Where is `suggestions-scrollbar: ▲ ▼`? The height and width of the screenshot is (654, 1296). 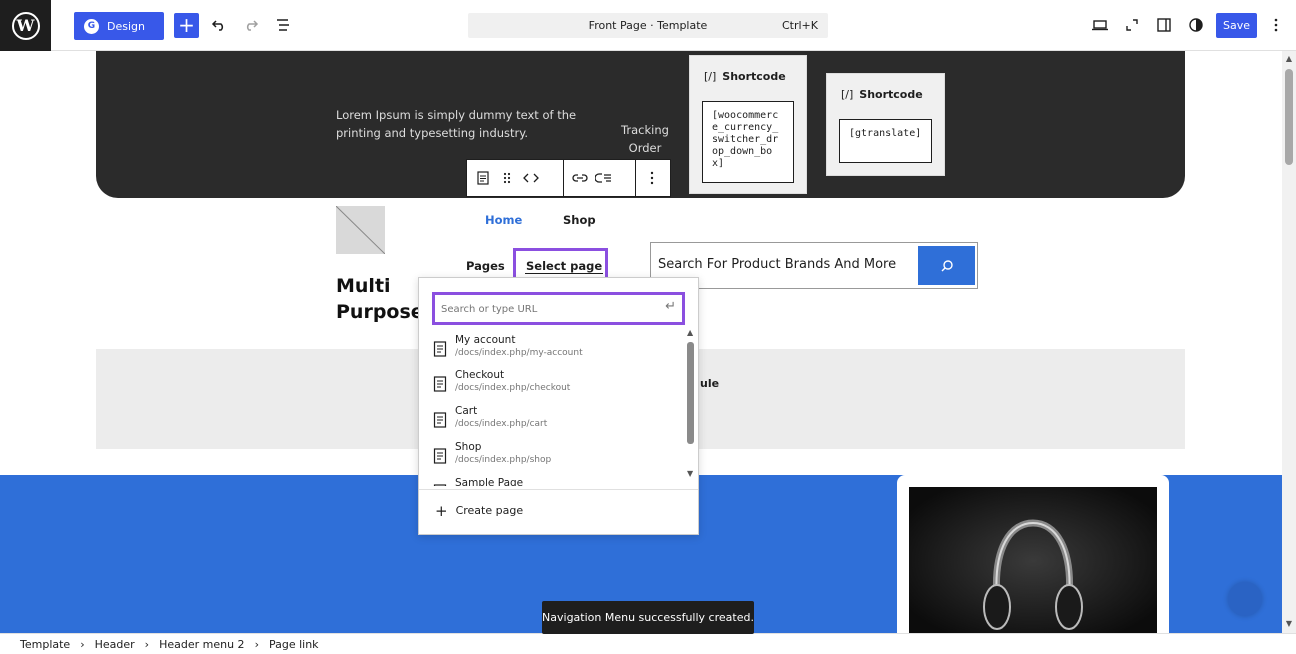
suggestions-scrollbar: ▲ ▼ is located at coordinates (691, 404).